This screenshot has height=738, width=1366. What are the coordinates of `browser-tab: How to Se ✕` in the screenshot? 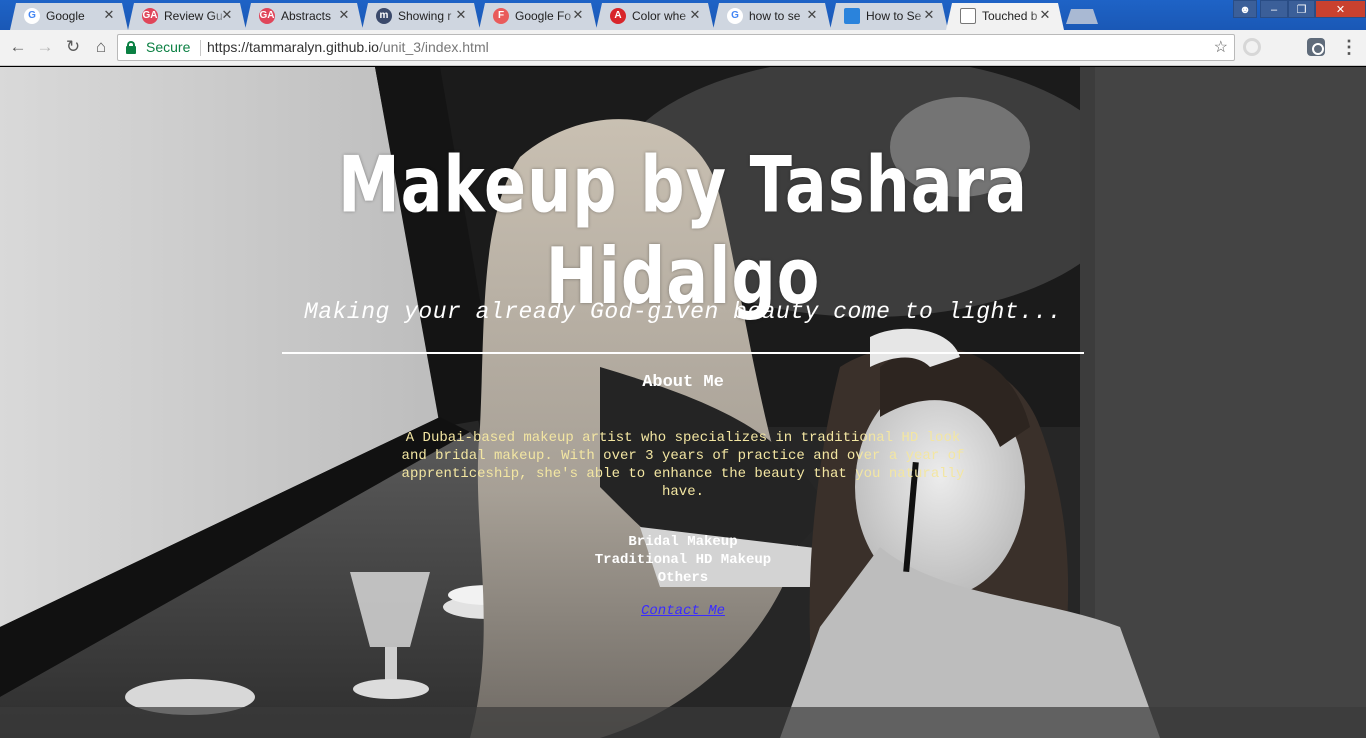 It's located at (889, 16).